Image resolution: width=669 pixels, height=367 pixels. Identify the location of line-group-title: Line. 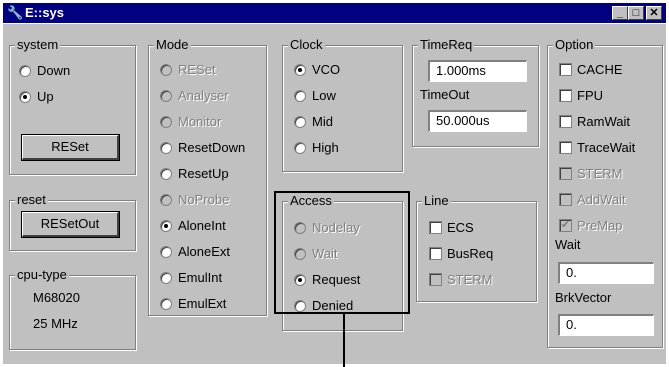
(436, 201).